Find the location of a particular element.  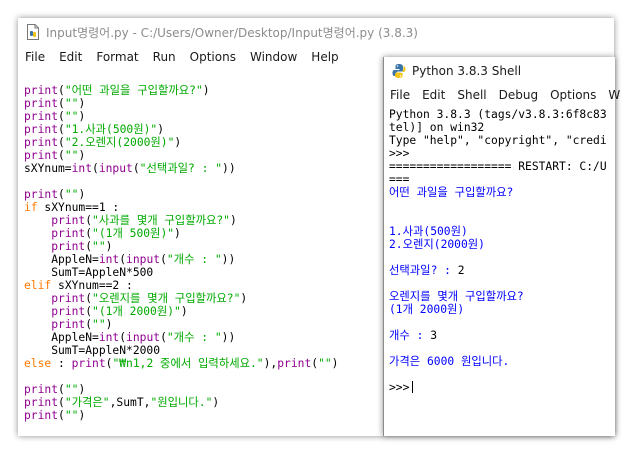

python-file-icon is located at coordinates (33, 32).